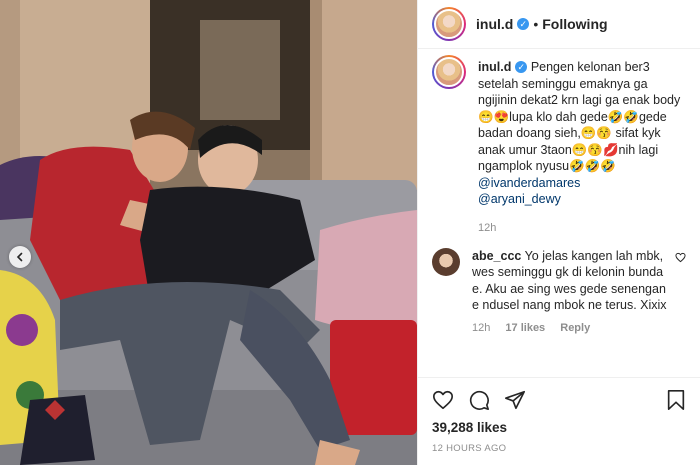  Describe the element at coordinates (559, 448) in the screenshot. I see `posted-time: 12 HOURS AGO` at that location.